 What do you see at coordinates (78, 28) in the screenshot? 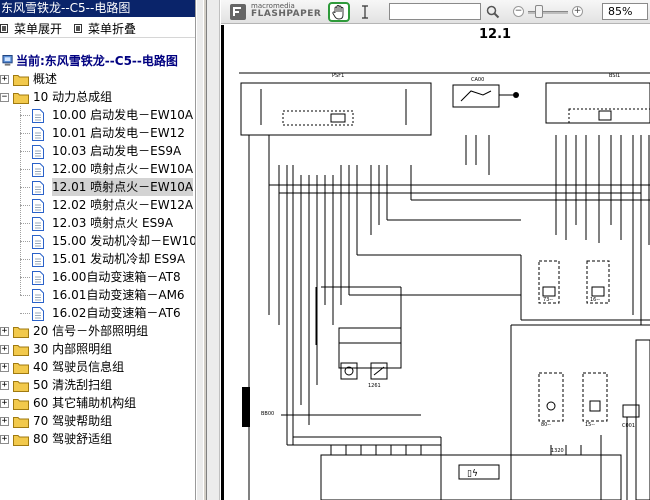
I see `collapse-icon` at bounding box center [78, 28].